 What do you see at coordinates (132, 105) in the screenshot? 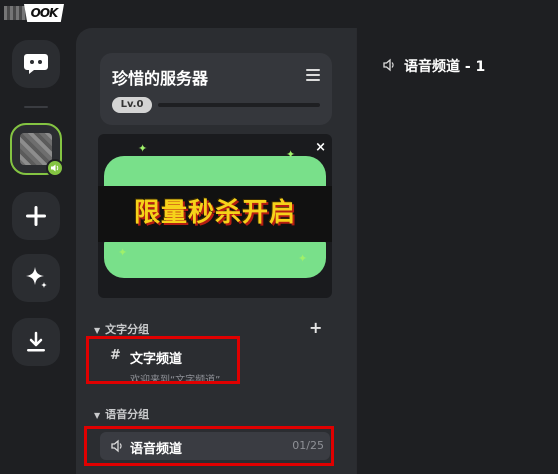
I see `level-badge: Lv.0` at bounding box center [132, 105].